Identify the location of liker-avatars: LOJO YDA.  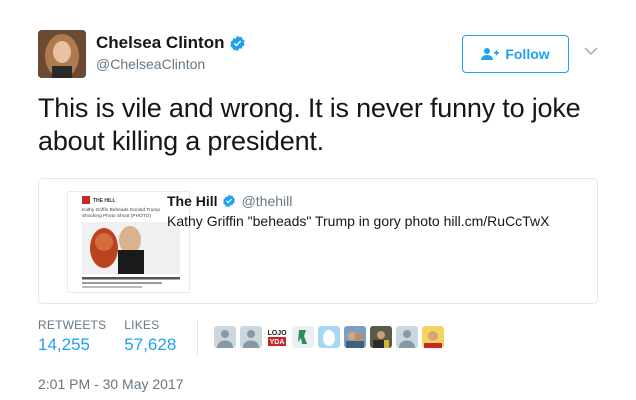
(329, 337).